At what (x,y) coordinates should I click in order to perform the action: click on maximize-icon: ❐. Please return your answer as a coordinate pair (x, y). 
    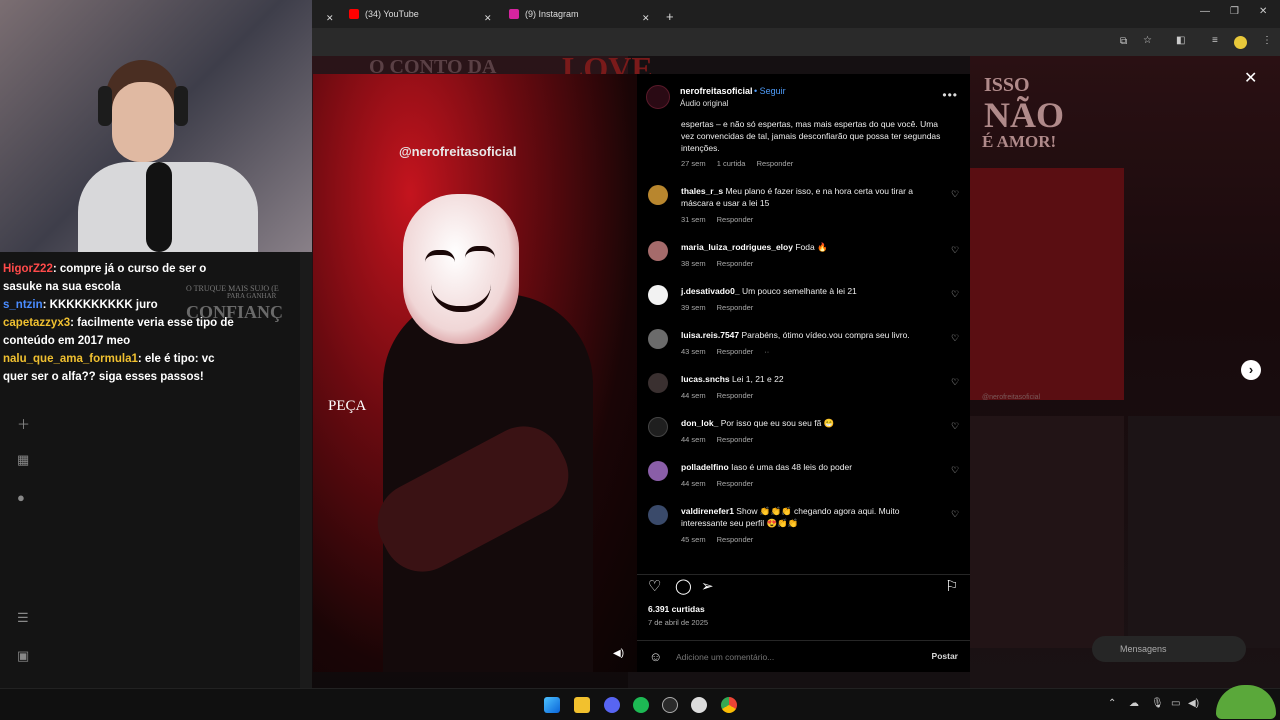
    Looking at the image, I should click on (1234, 11).